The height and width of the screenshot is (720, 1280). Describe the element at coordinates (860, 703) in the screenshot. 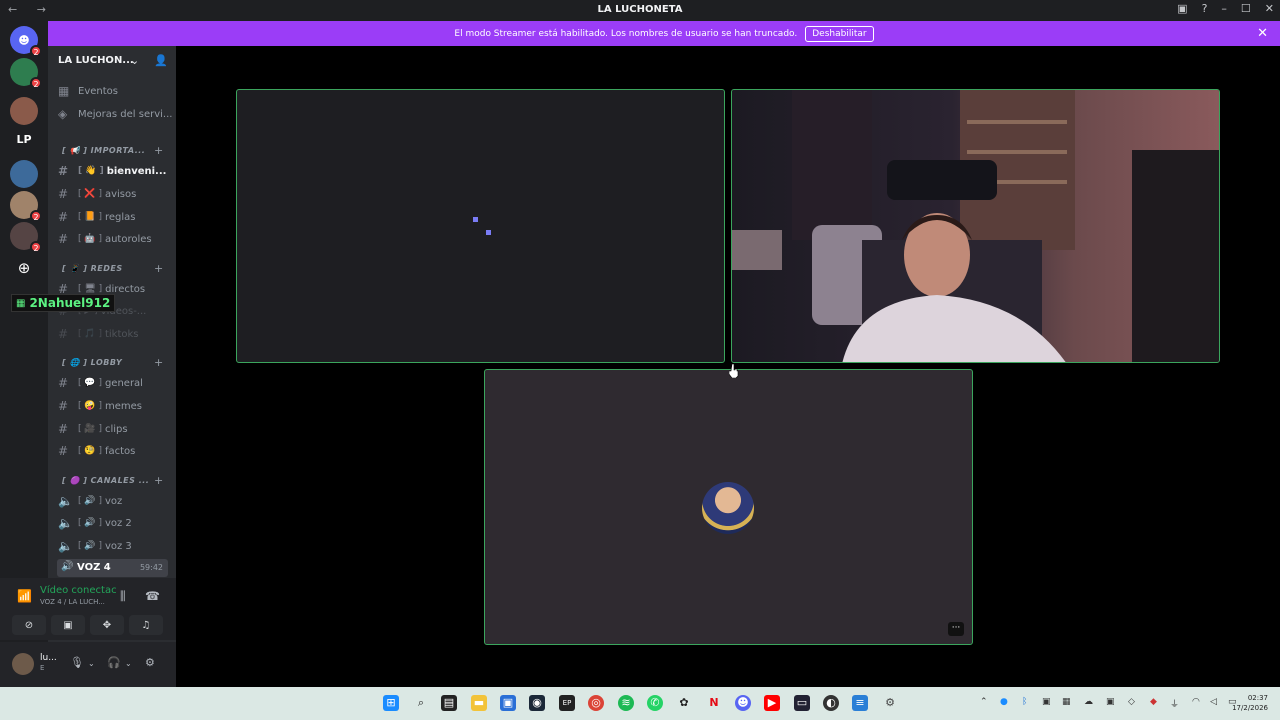

I see `notepad-icon: ≡` at that location.